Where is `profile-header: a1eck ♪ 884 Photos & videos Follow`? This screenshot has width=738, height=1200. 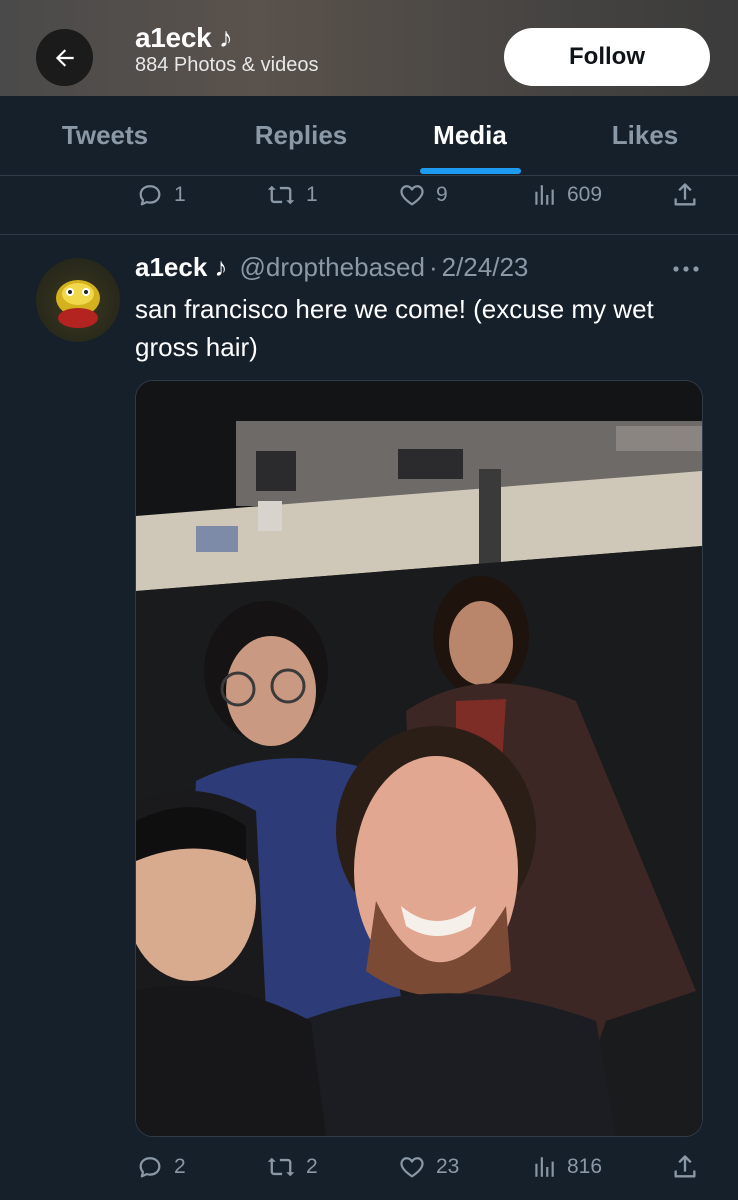
profile-header: a1eck ♪ 884 Photos & videos Follow is located at coordinates (369, 48).